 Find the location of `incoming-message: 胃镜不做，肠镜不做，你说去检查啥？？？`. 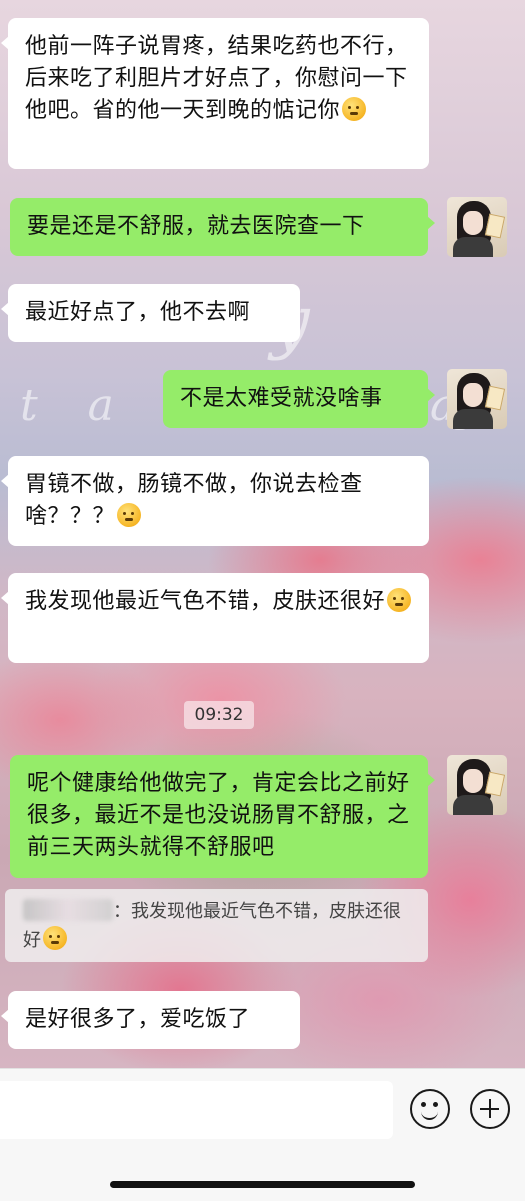

incoming-message: 胃镜不做，肠镜不做，你说去检查啥？？？ is located at coordinates (215, 501).